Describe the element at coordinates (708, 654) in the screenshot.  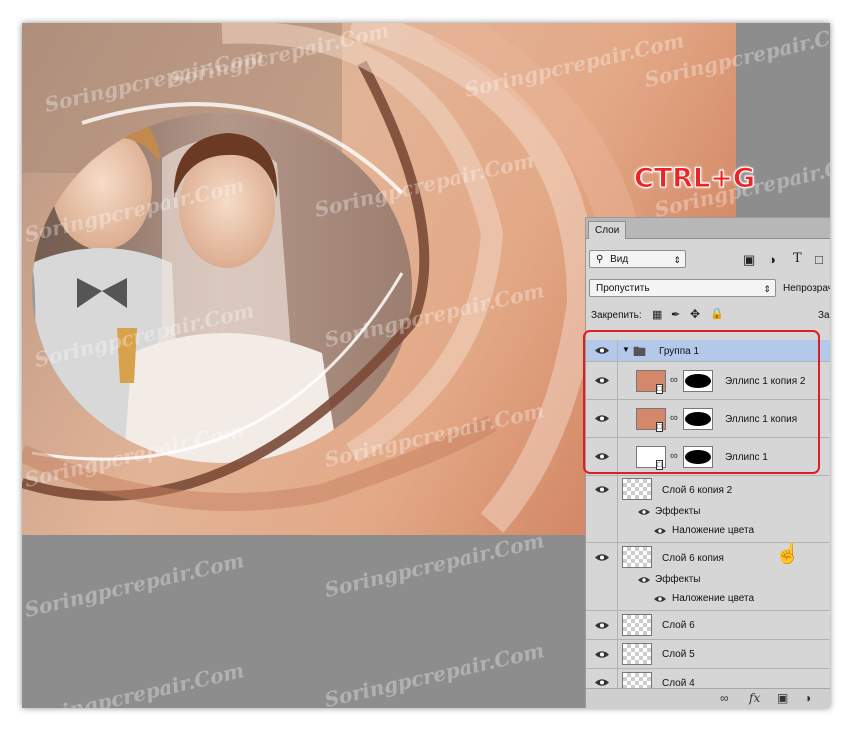
I see `layer-row: Слой 5` at that location.